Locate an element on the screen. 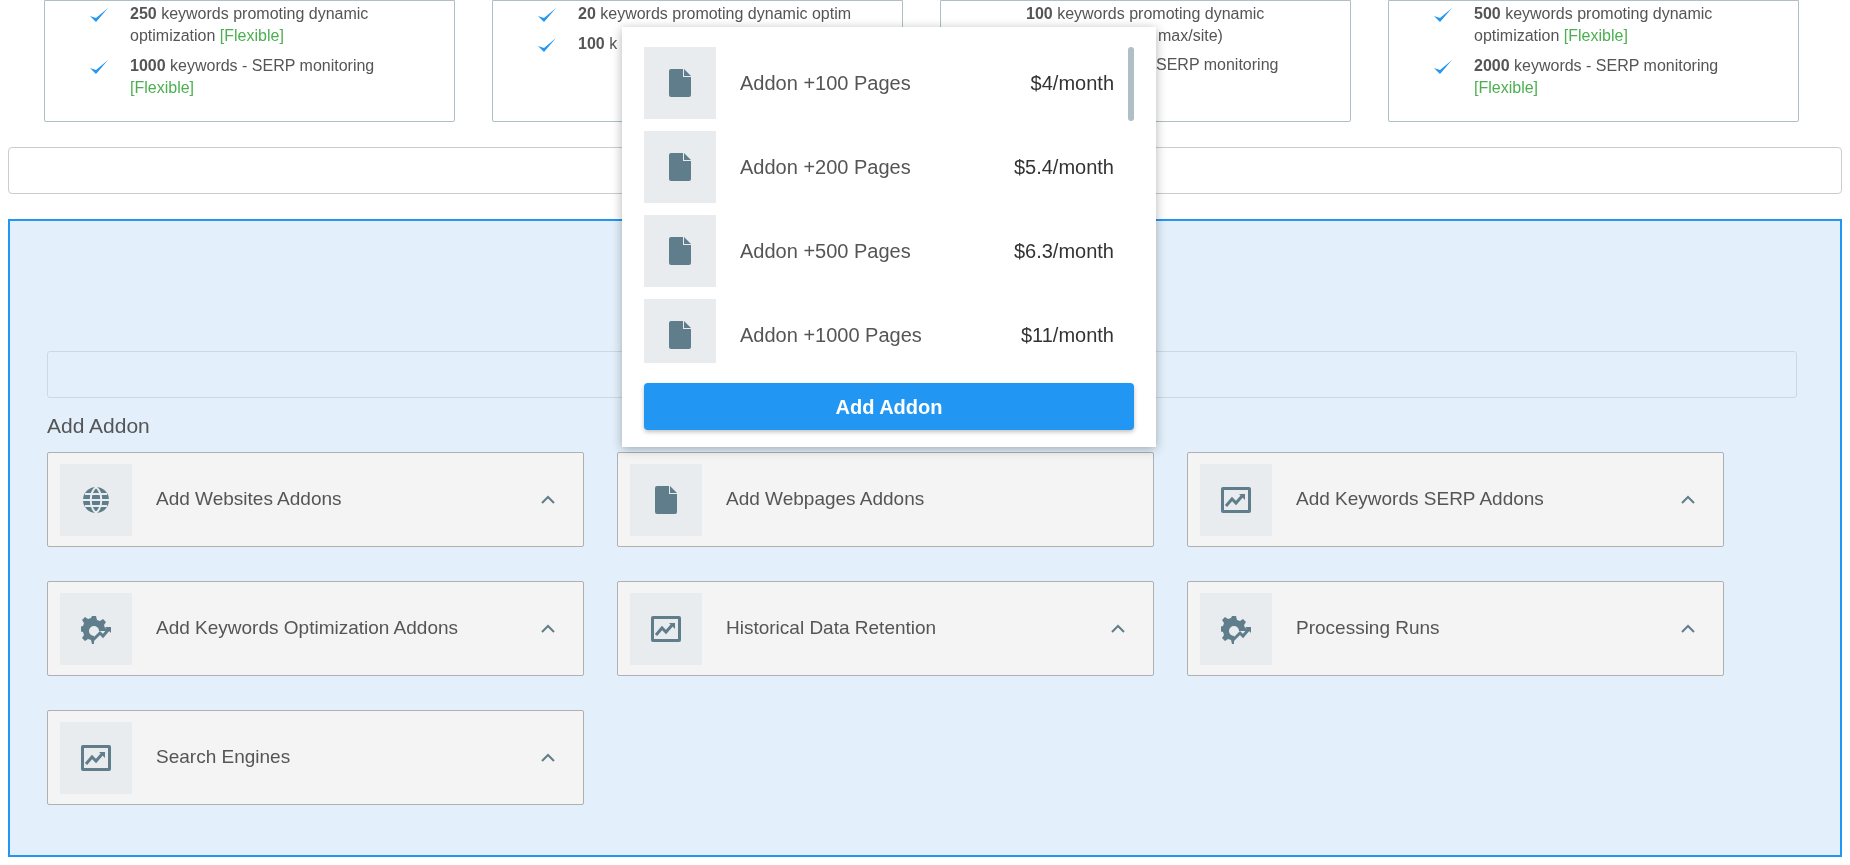 This screenshot has height=865, width=1850. addon-card: Add Websites Addons is located at coordinates (315, 499).